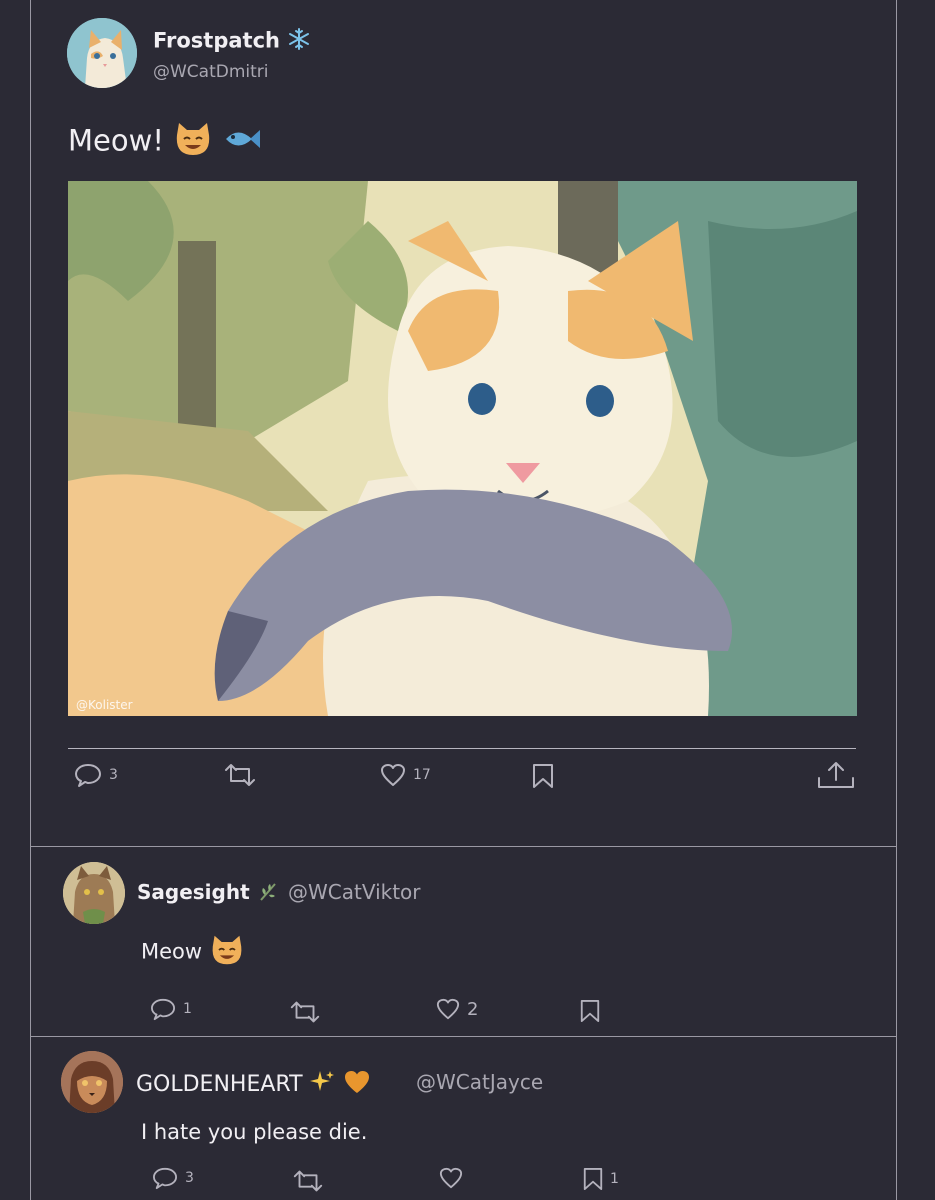  Describe the element at coordinates (232, 41) in the screenshot. I see `author-display-name: Frostpatch` at that location.